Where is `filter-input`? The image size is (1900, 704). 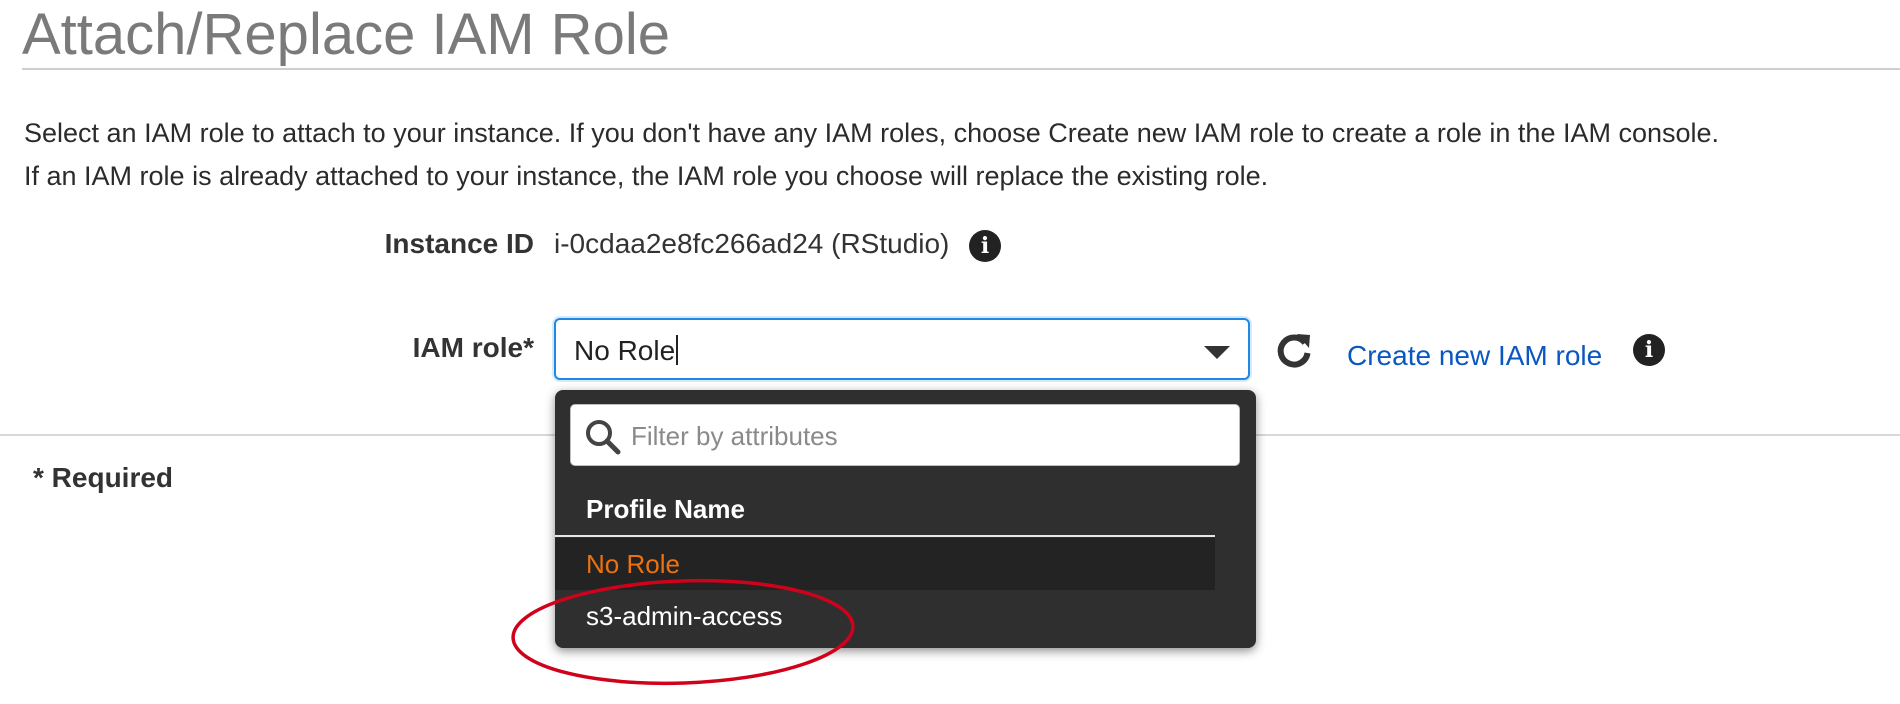
filter-input is located at coordinates (926, 436).